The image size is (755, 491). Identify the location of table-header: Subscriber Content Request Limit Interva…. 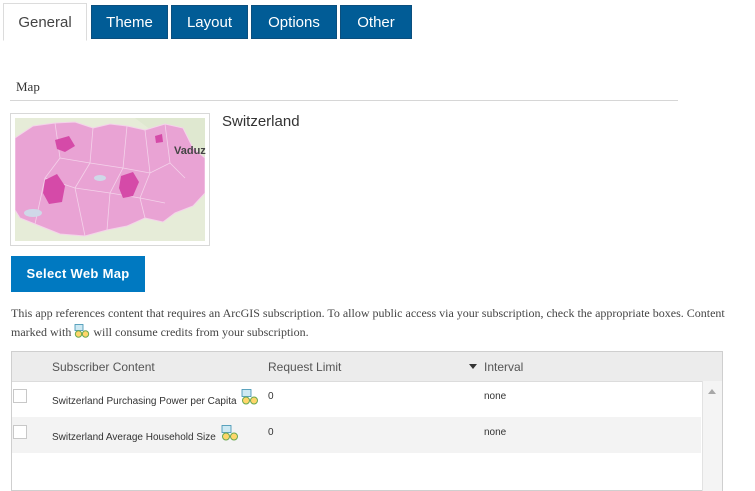
(367, 367).